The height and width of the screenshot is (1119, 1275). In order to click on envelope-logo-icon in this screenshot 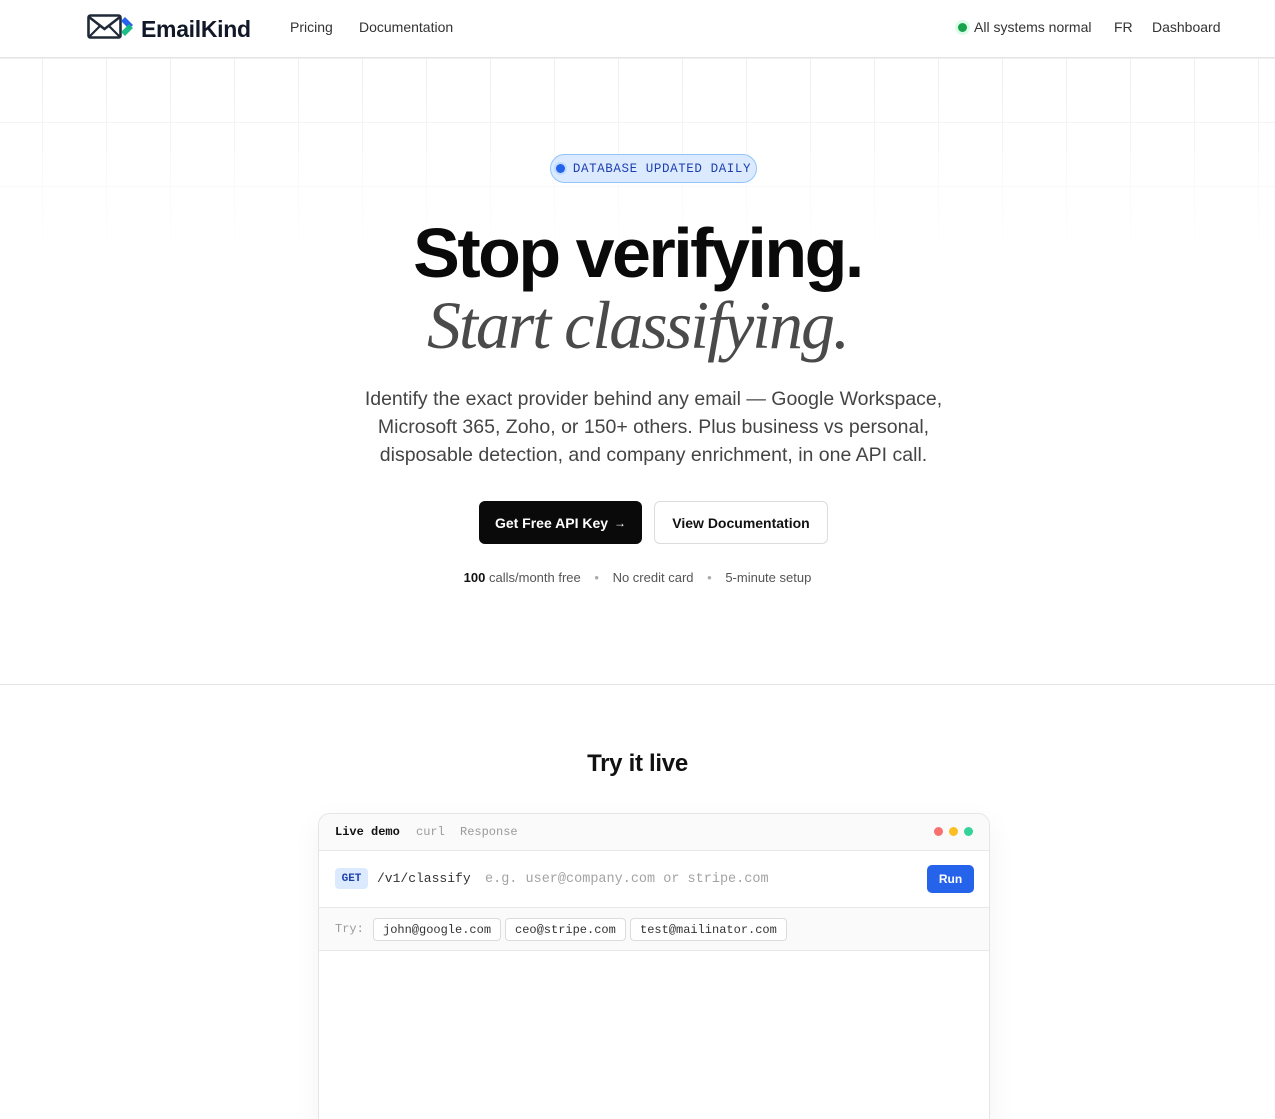, I will do `click(111, 29)`.